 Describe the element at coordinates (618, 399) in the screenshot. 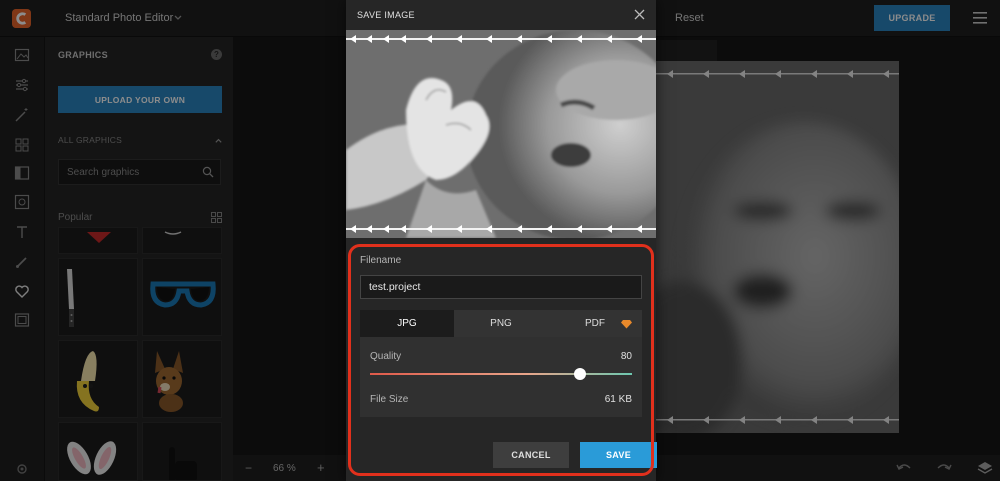

I see `filesize-value: 61 KB` at that location.